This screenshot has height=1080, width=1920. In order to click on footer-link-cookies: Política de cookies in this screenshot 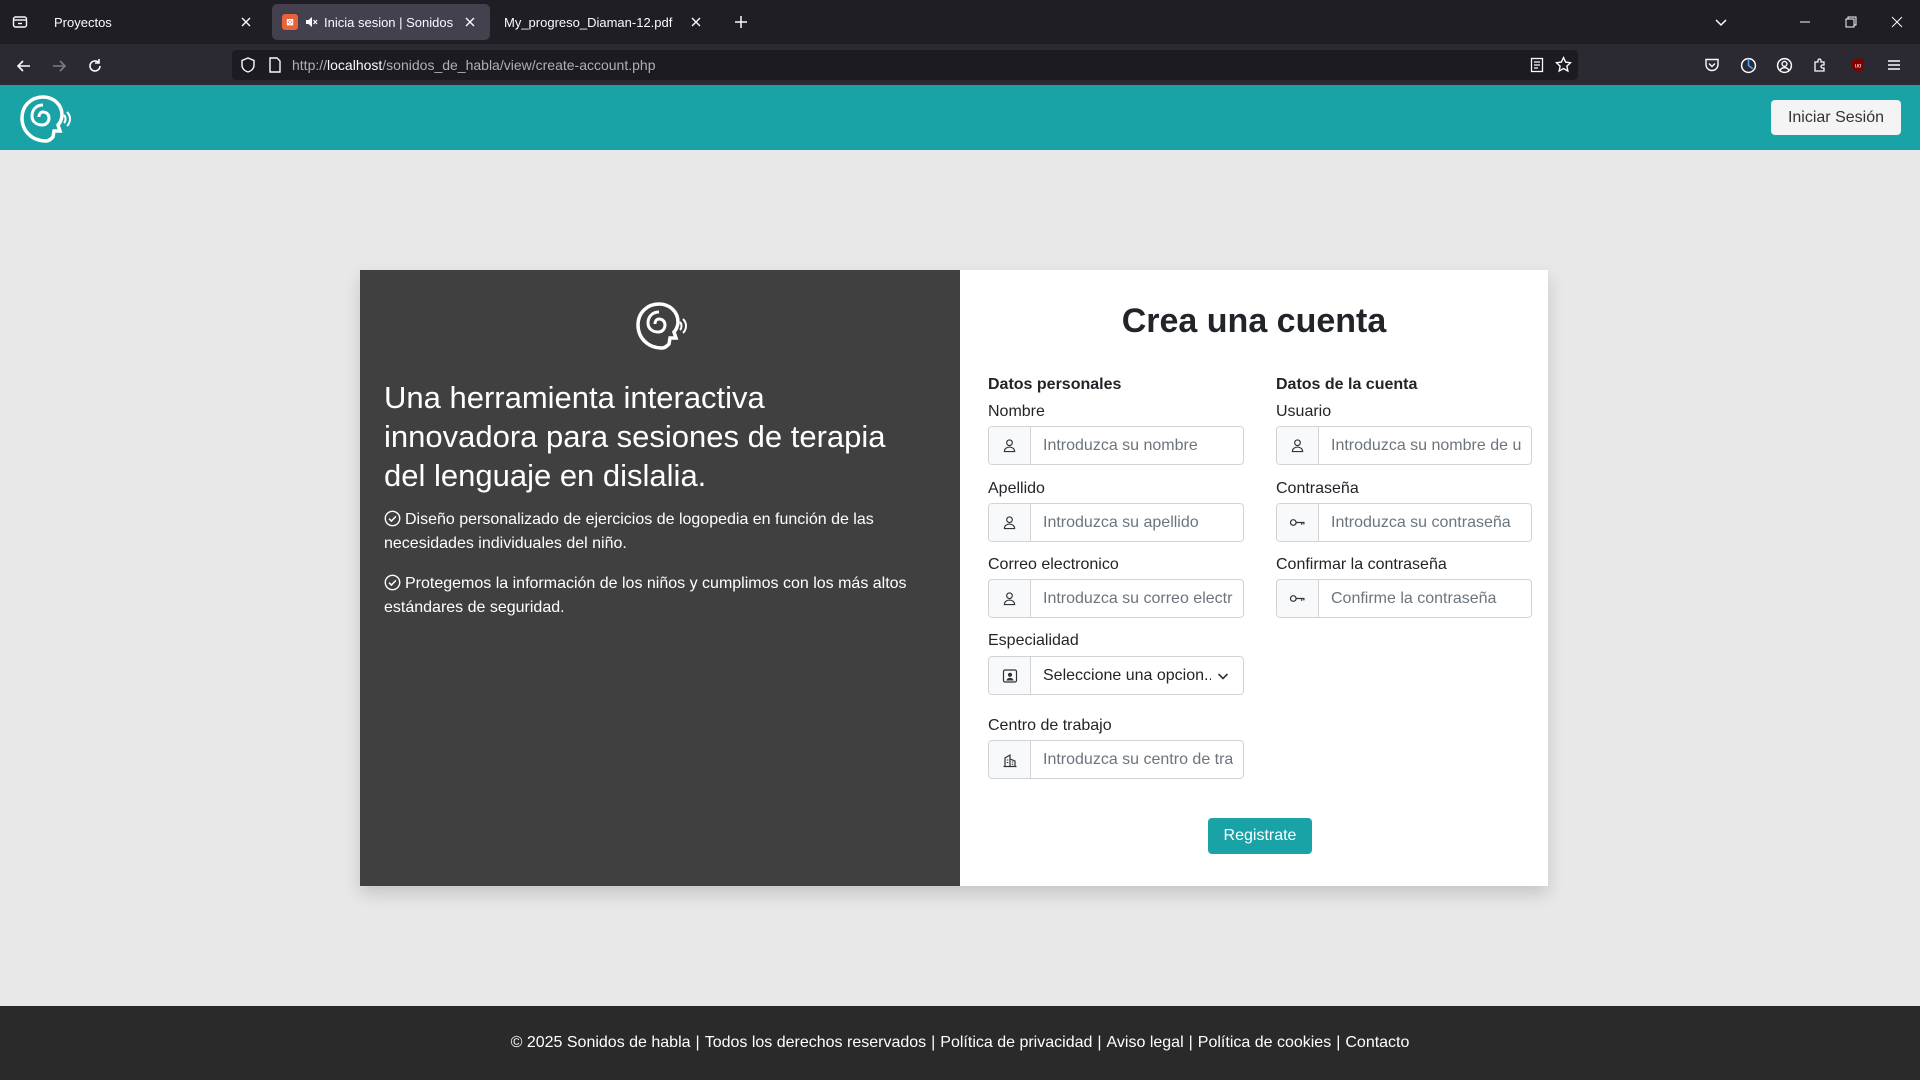, I will do `click(1264, 1043)`.